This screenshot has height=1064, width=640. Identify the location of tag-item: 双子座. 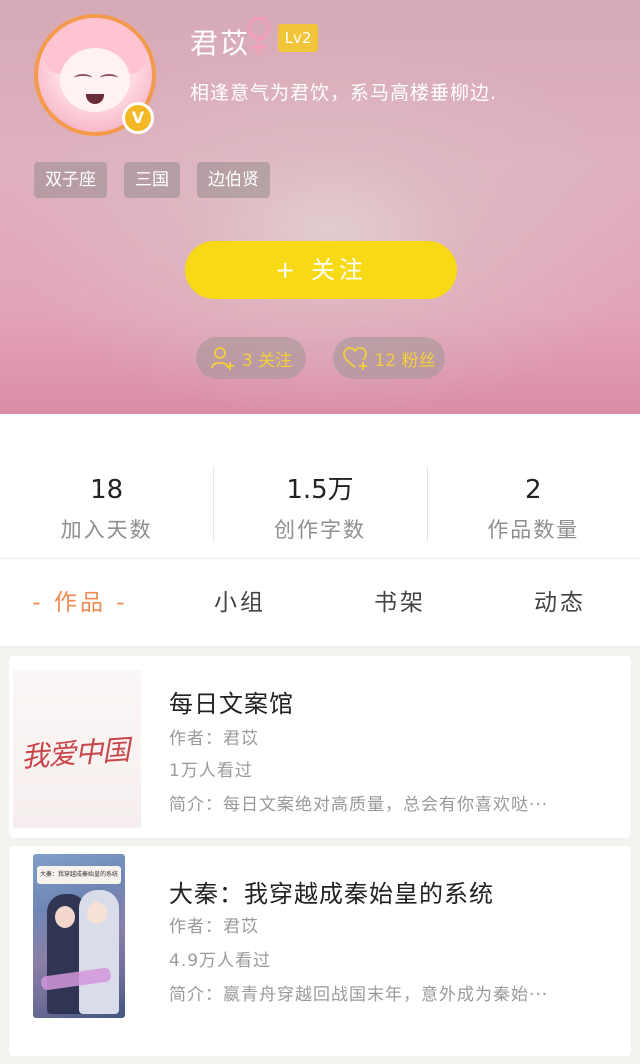
(70, 180).